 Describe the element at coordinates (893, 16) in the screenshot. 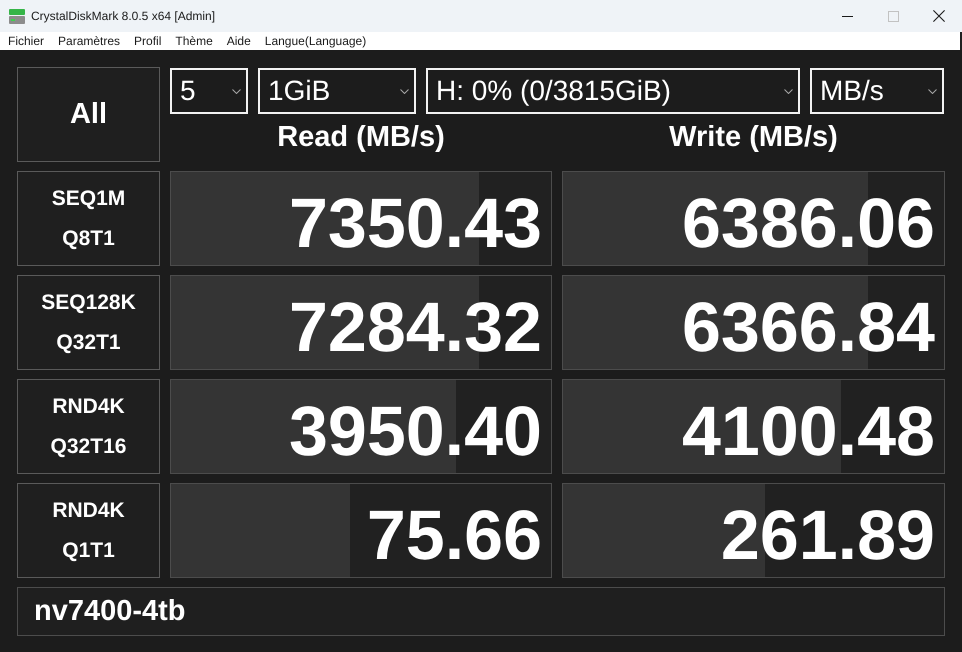

I see `maximize-icon` at that location.